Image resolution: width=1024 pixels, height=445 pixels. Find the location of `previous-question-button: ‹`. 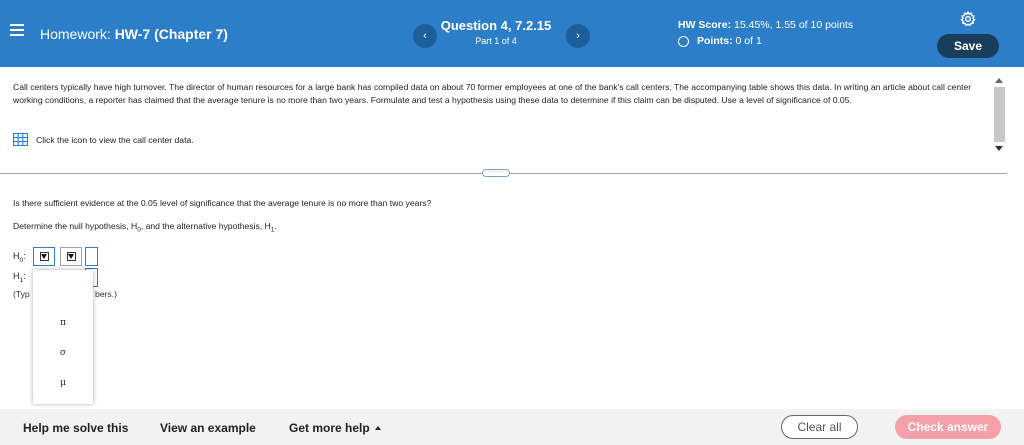

previous-question-button: ‹ is located at coordinates (425, 36).